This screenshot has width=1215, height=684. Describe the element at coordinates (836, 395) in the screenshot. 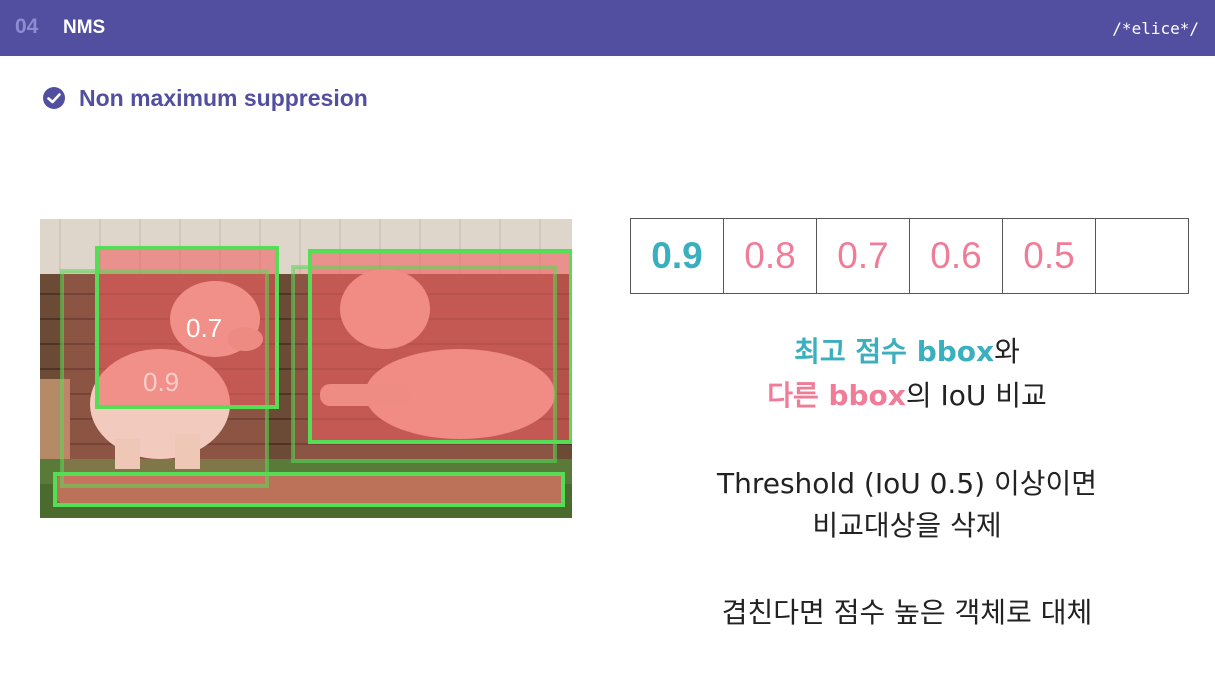

I see `highlight-other-bbox: 다른 bbox` at that location.